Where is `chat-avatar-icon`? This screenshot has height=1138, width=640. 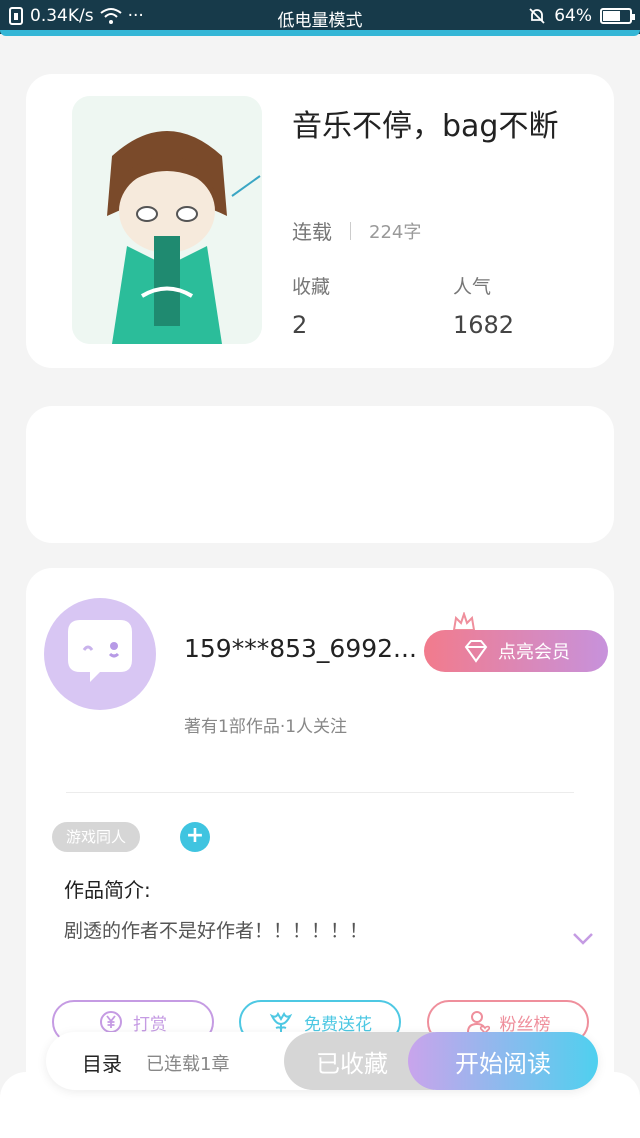
chat-avatar-icon is located at coordinates (100, 651).